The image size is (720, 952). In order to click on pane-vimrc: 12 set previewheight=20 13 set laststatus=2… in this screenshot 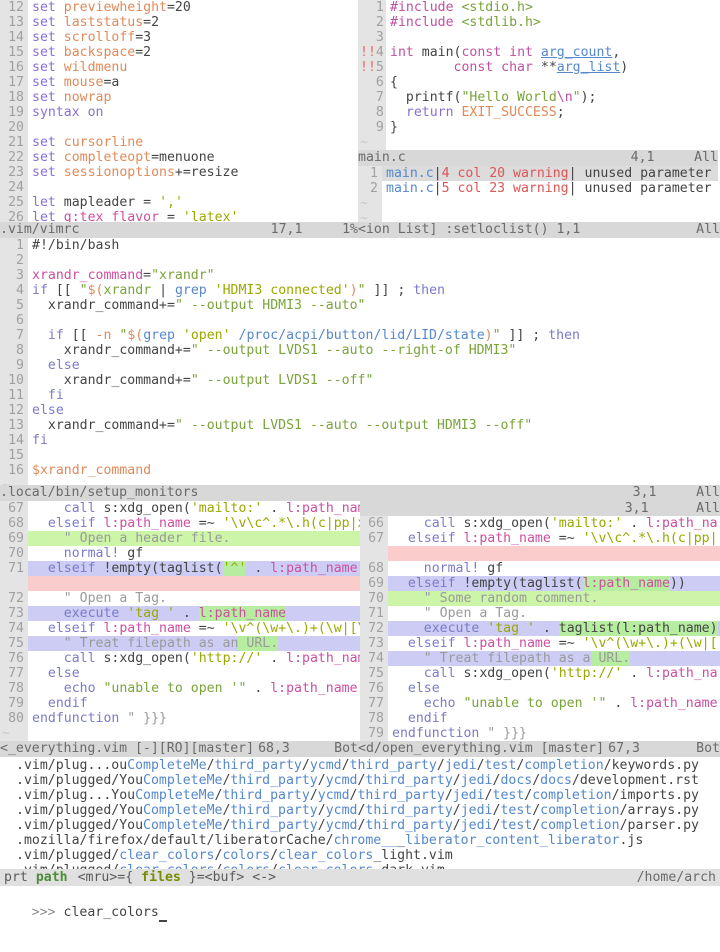, I will do `click(179, 111)`.